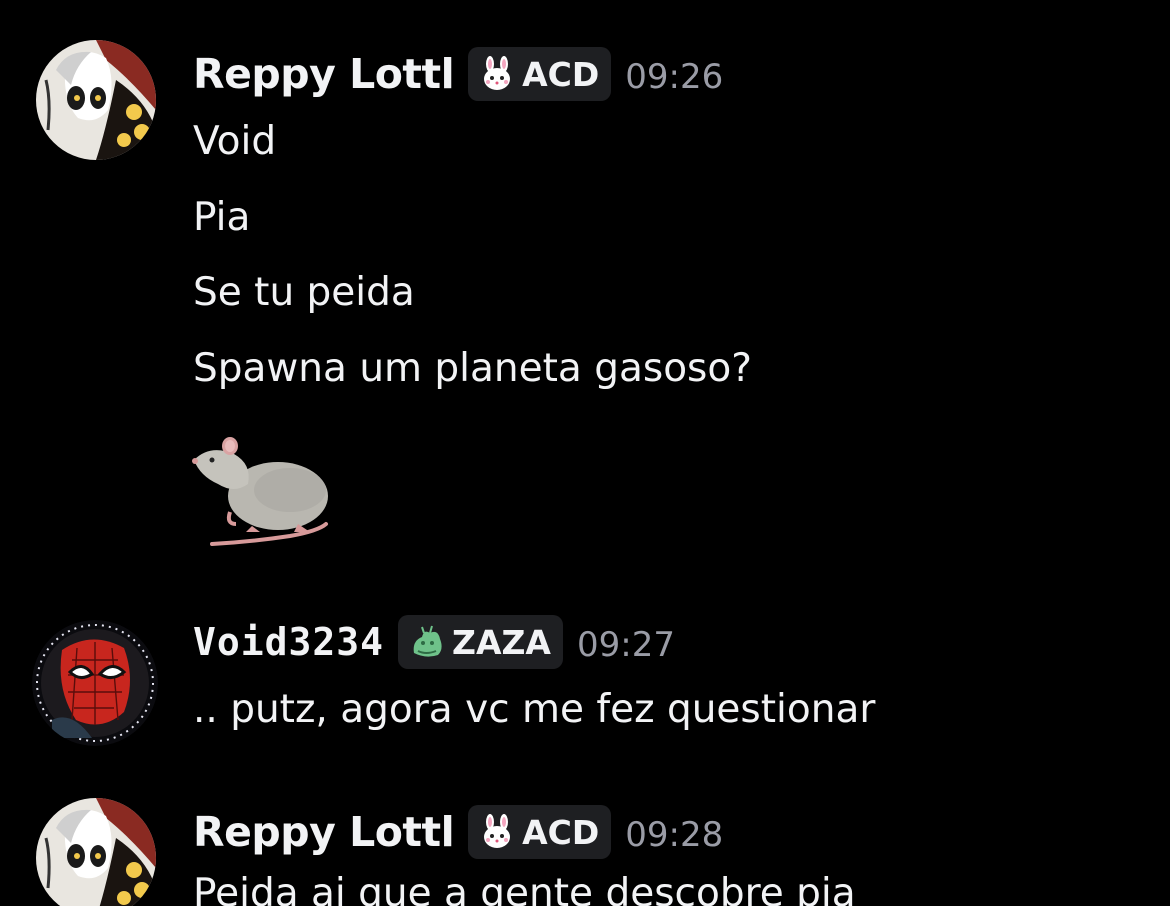 The height and width of the screenshot is (906, 1170). I want to click on timestamp: 09:26, so click(674, 77).